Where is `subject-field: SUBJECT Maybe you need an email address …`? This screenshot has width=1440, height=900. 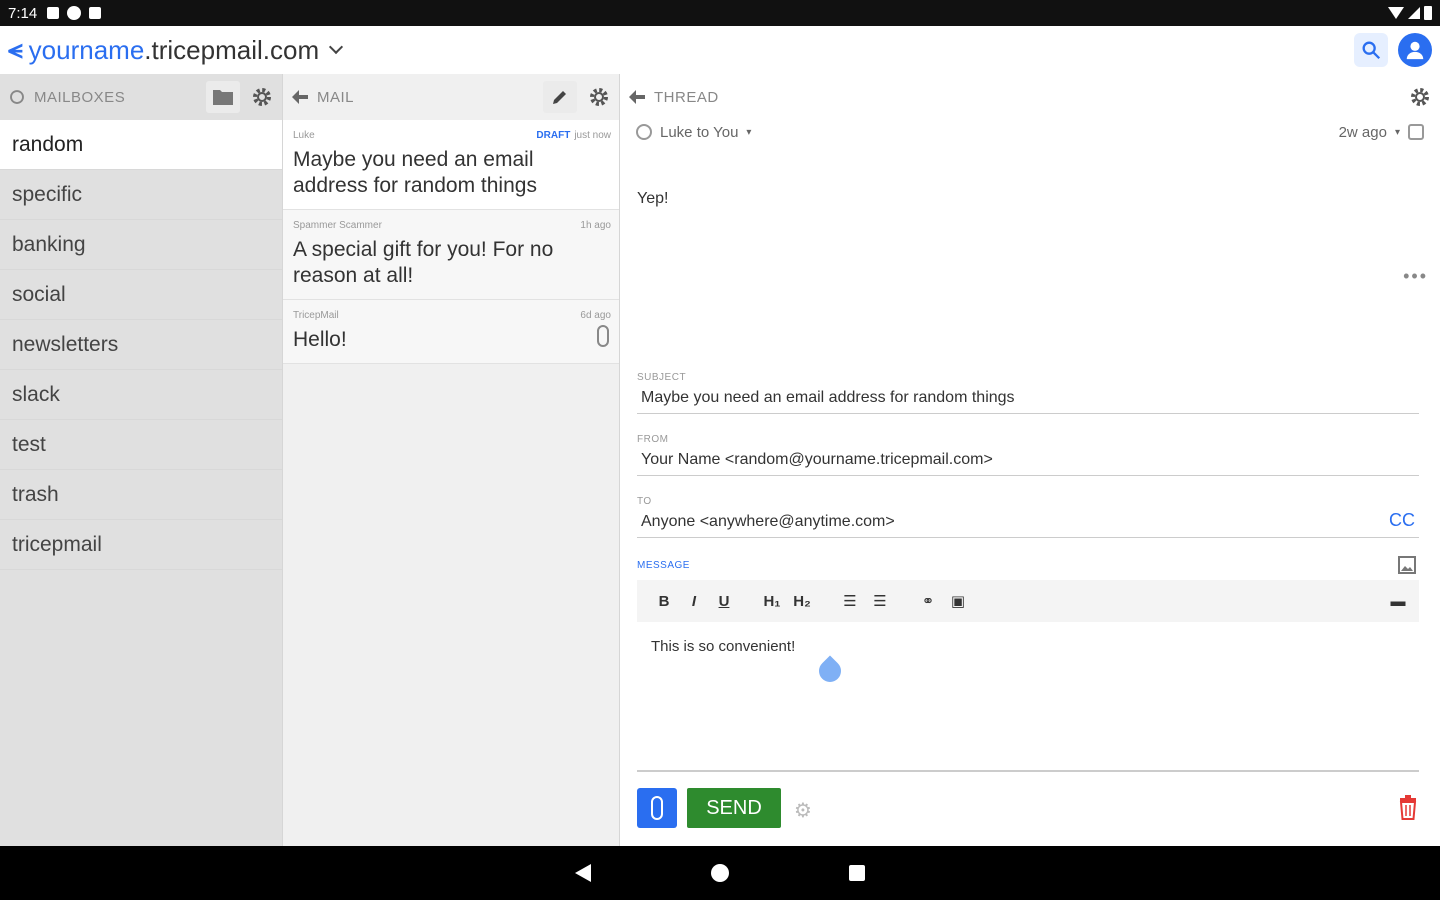
subject-field: SUBJECT Maybe you need an email address … is located at coordinates (1028, 393).